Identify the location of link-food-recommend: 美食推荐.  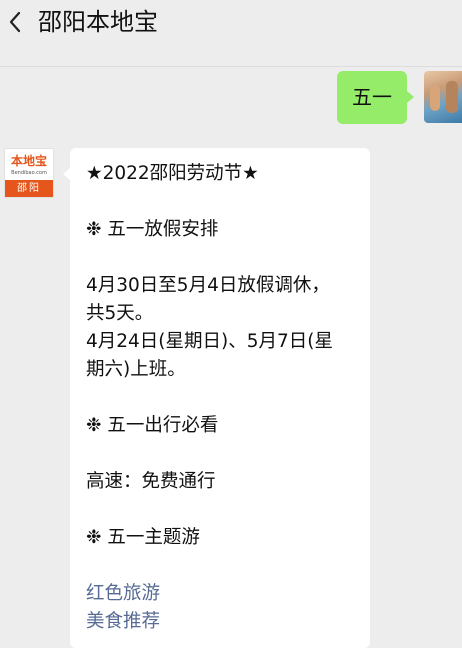
(224, 622).